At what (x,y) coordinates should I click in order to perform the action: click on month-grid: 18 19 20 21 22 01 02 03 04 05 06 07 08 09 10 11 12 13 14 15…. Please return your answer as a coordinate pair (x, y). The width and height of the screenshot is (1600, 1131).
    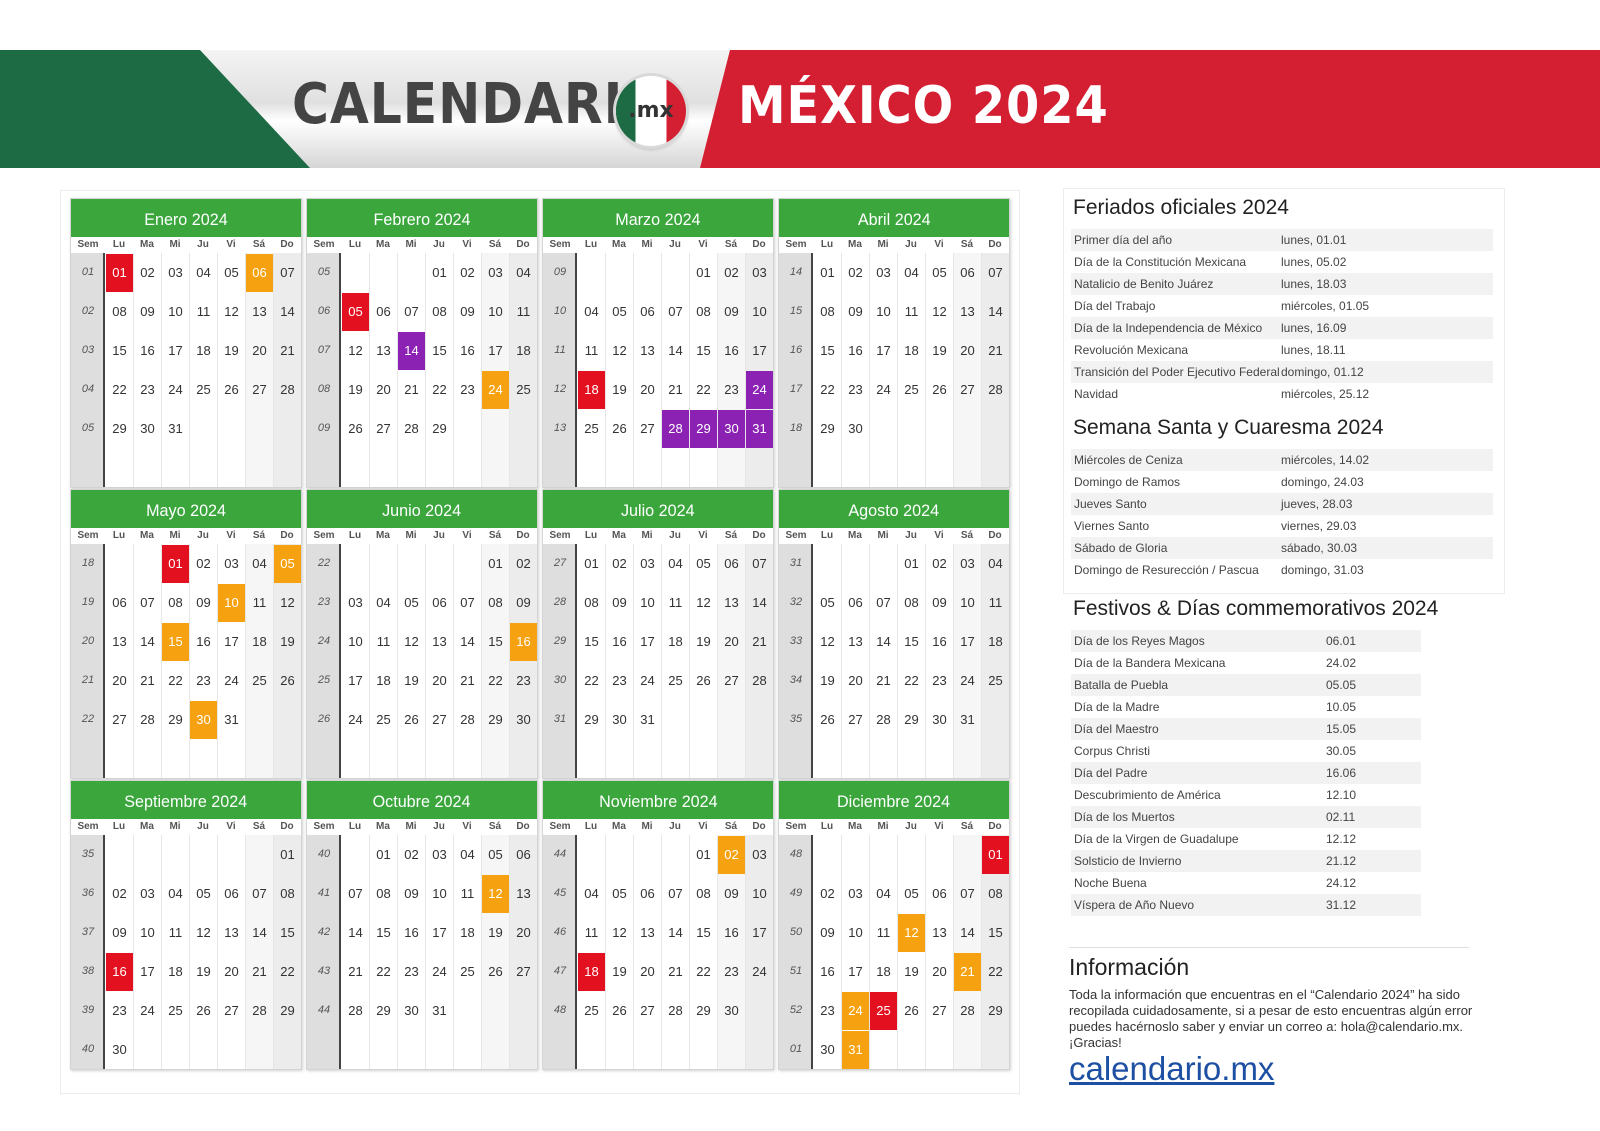
    Looking at the image, I should click on (186, 661).